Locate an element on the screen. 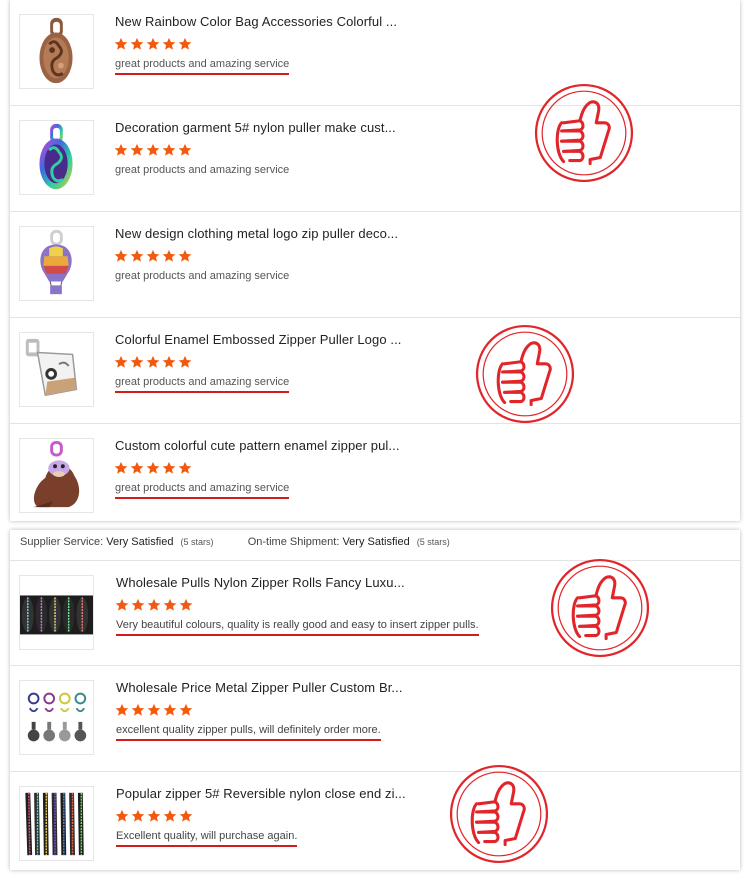 The height and width of the screenshot is (876, 750). product-image-rainbow-puller is located at coordinates (56, 157).